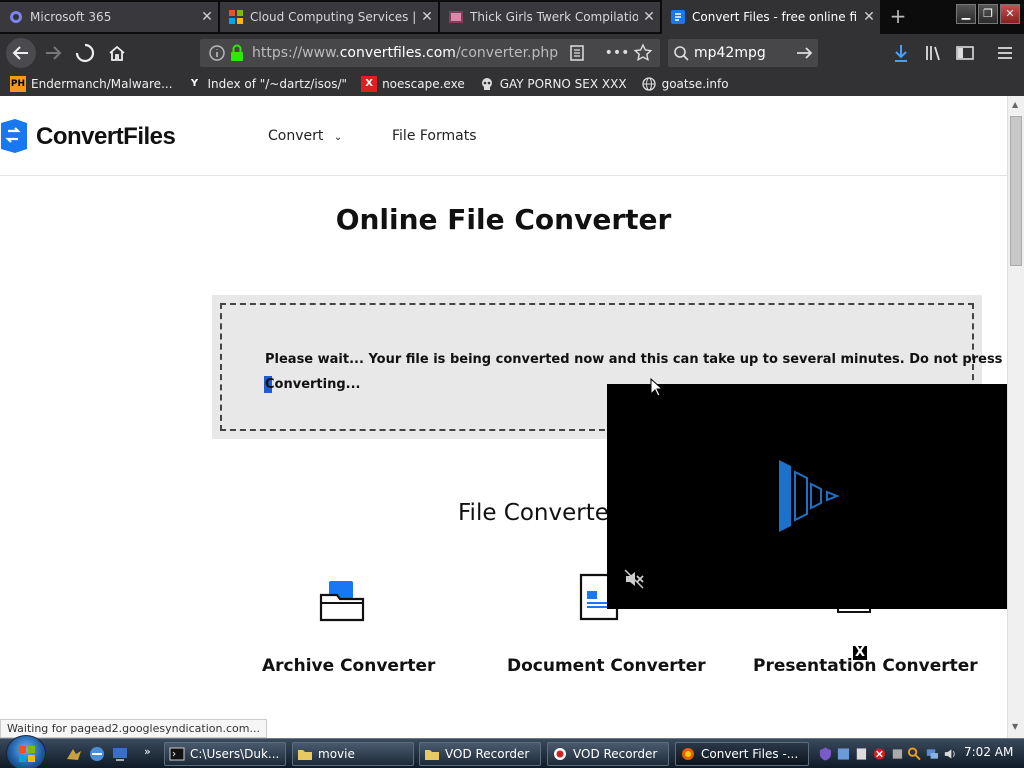 This screenshot has width=1024, height=768. Describe the element at coordinates (236, 17) in the screenshot. I see `windows-logo-icon` at that location.